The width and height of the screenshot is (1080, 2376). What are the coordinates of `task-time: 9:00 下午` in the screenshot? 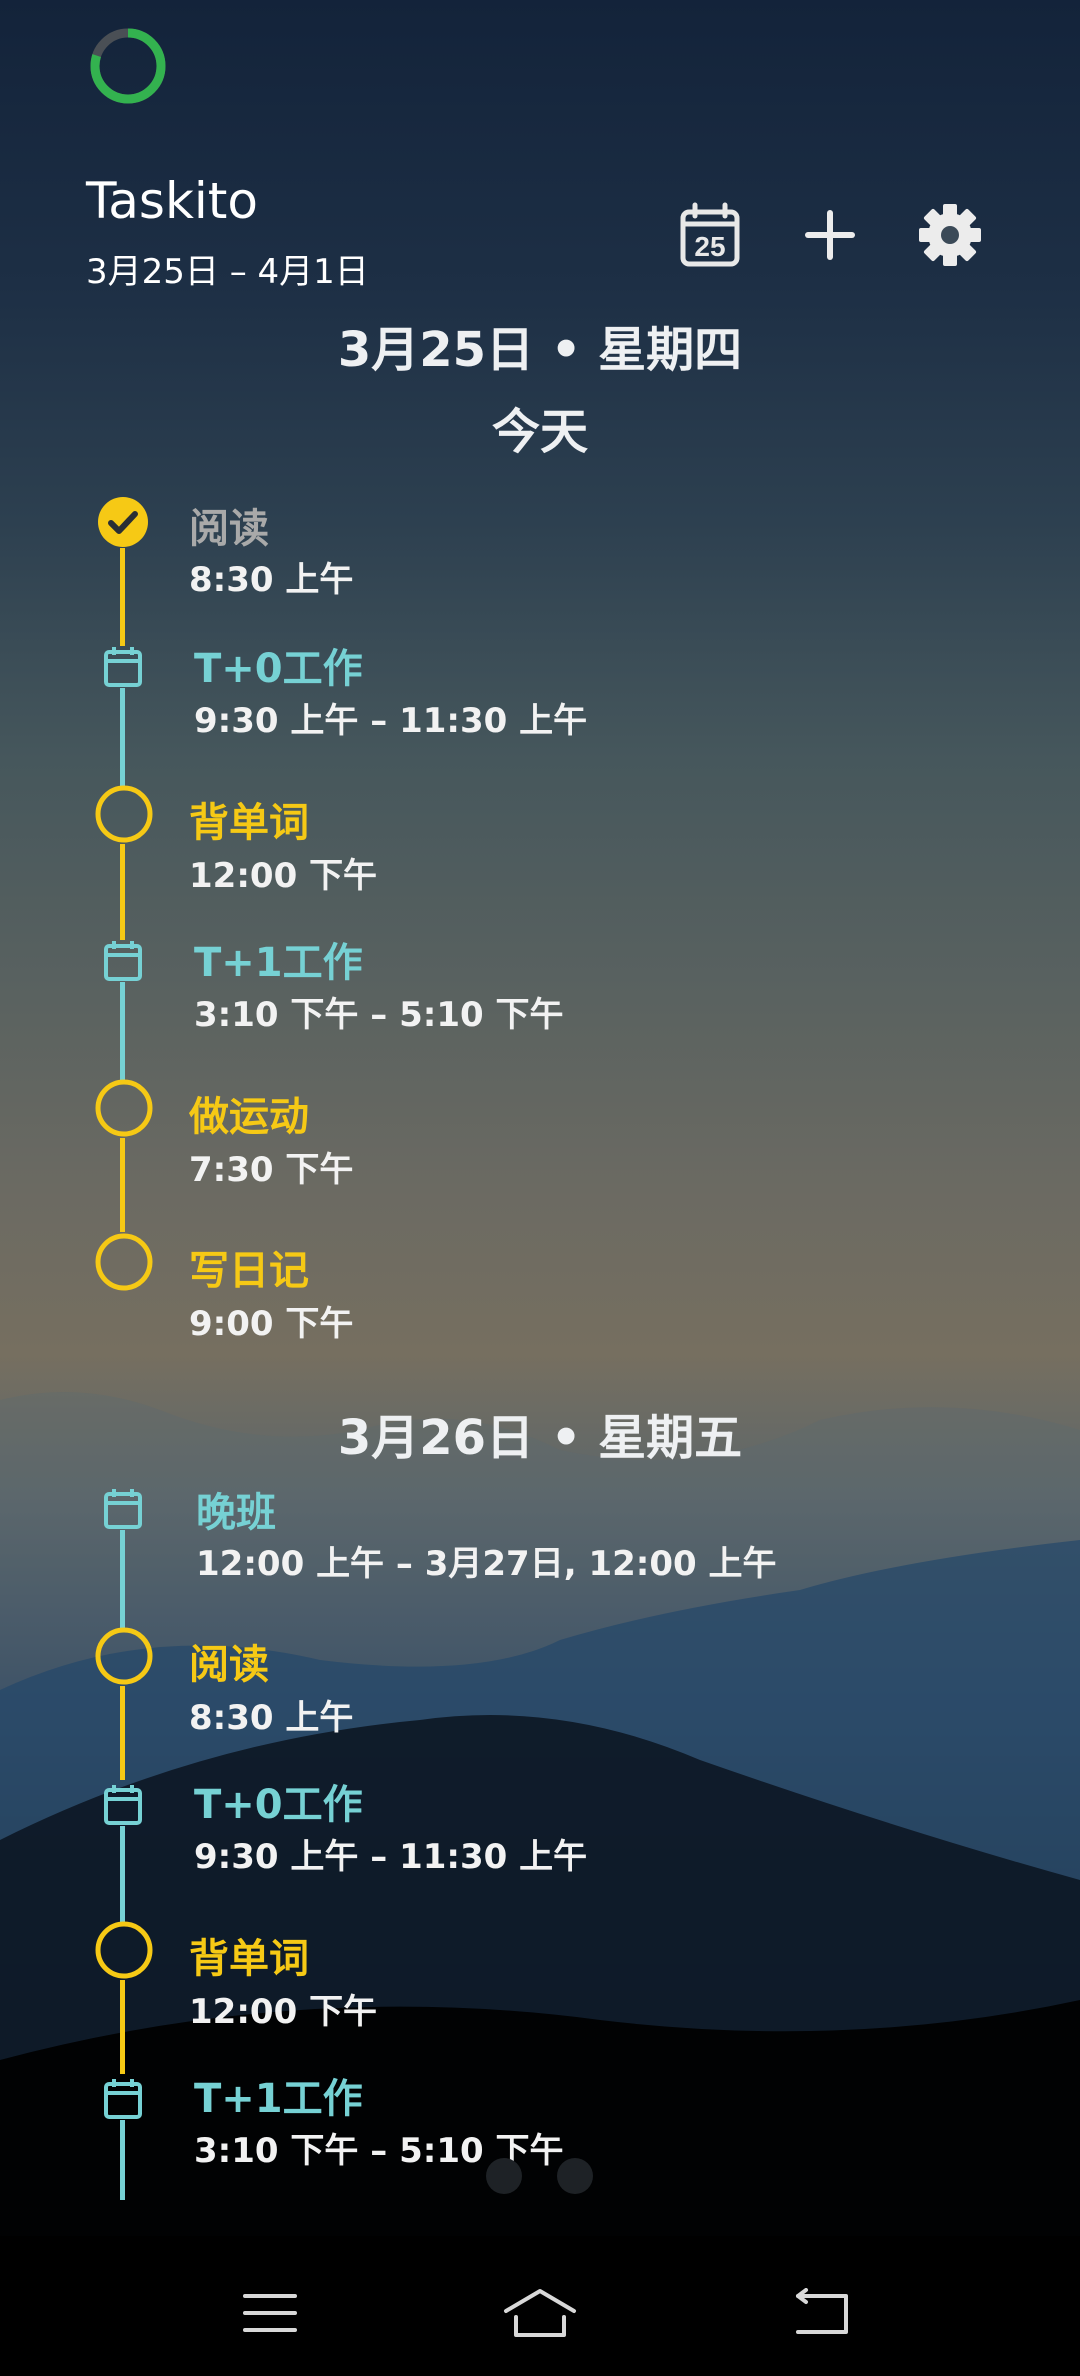 It's located at (271, 1324).